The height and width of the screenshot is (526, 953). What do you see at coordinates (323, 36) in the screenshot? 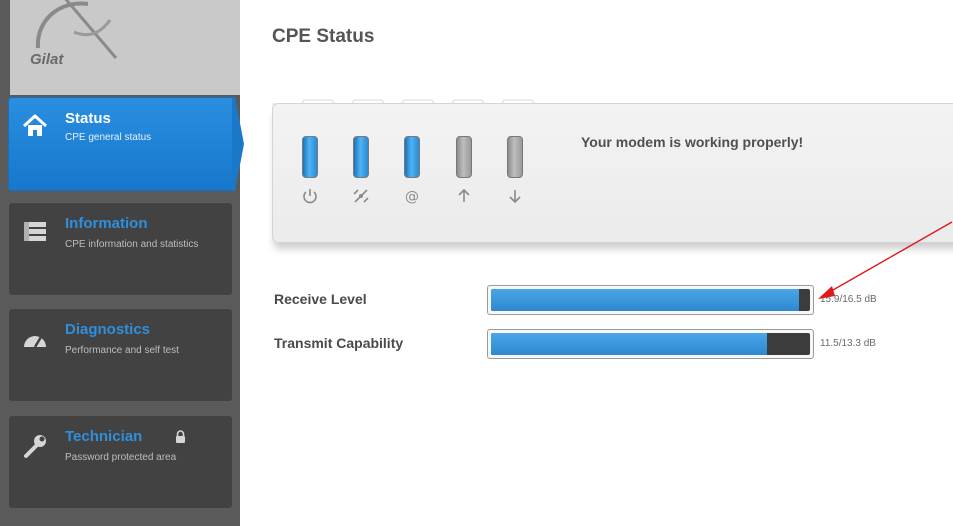
I see `page-title: CPE Status` at bounding box center [323, 36].